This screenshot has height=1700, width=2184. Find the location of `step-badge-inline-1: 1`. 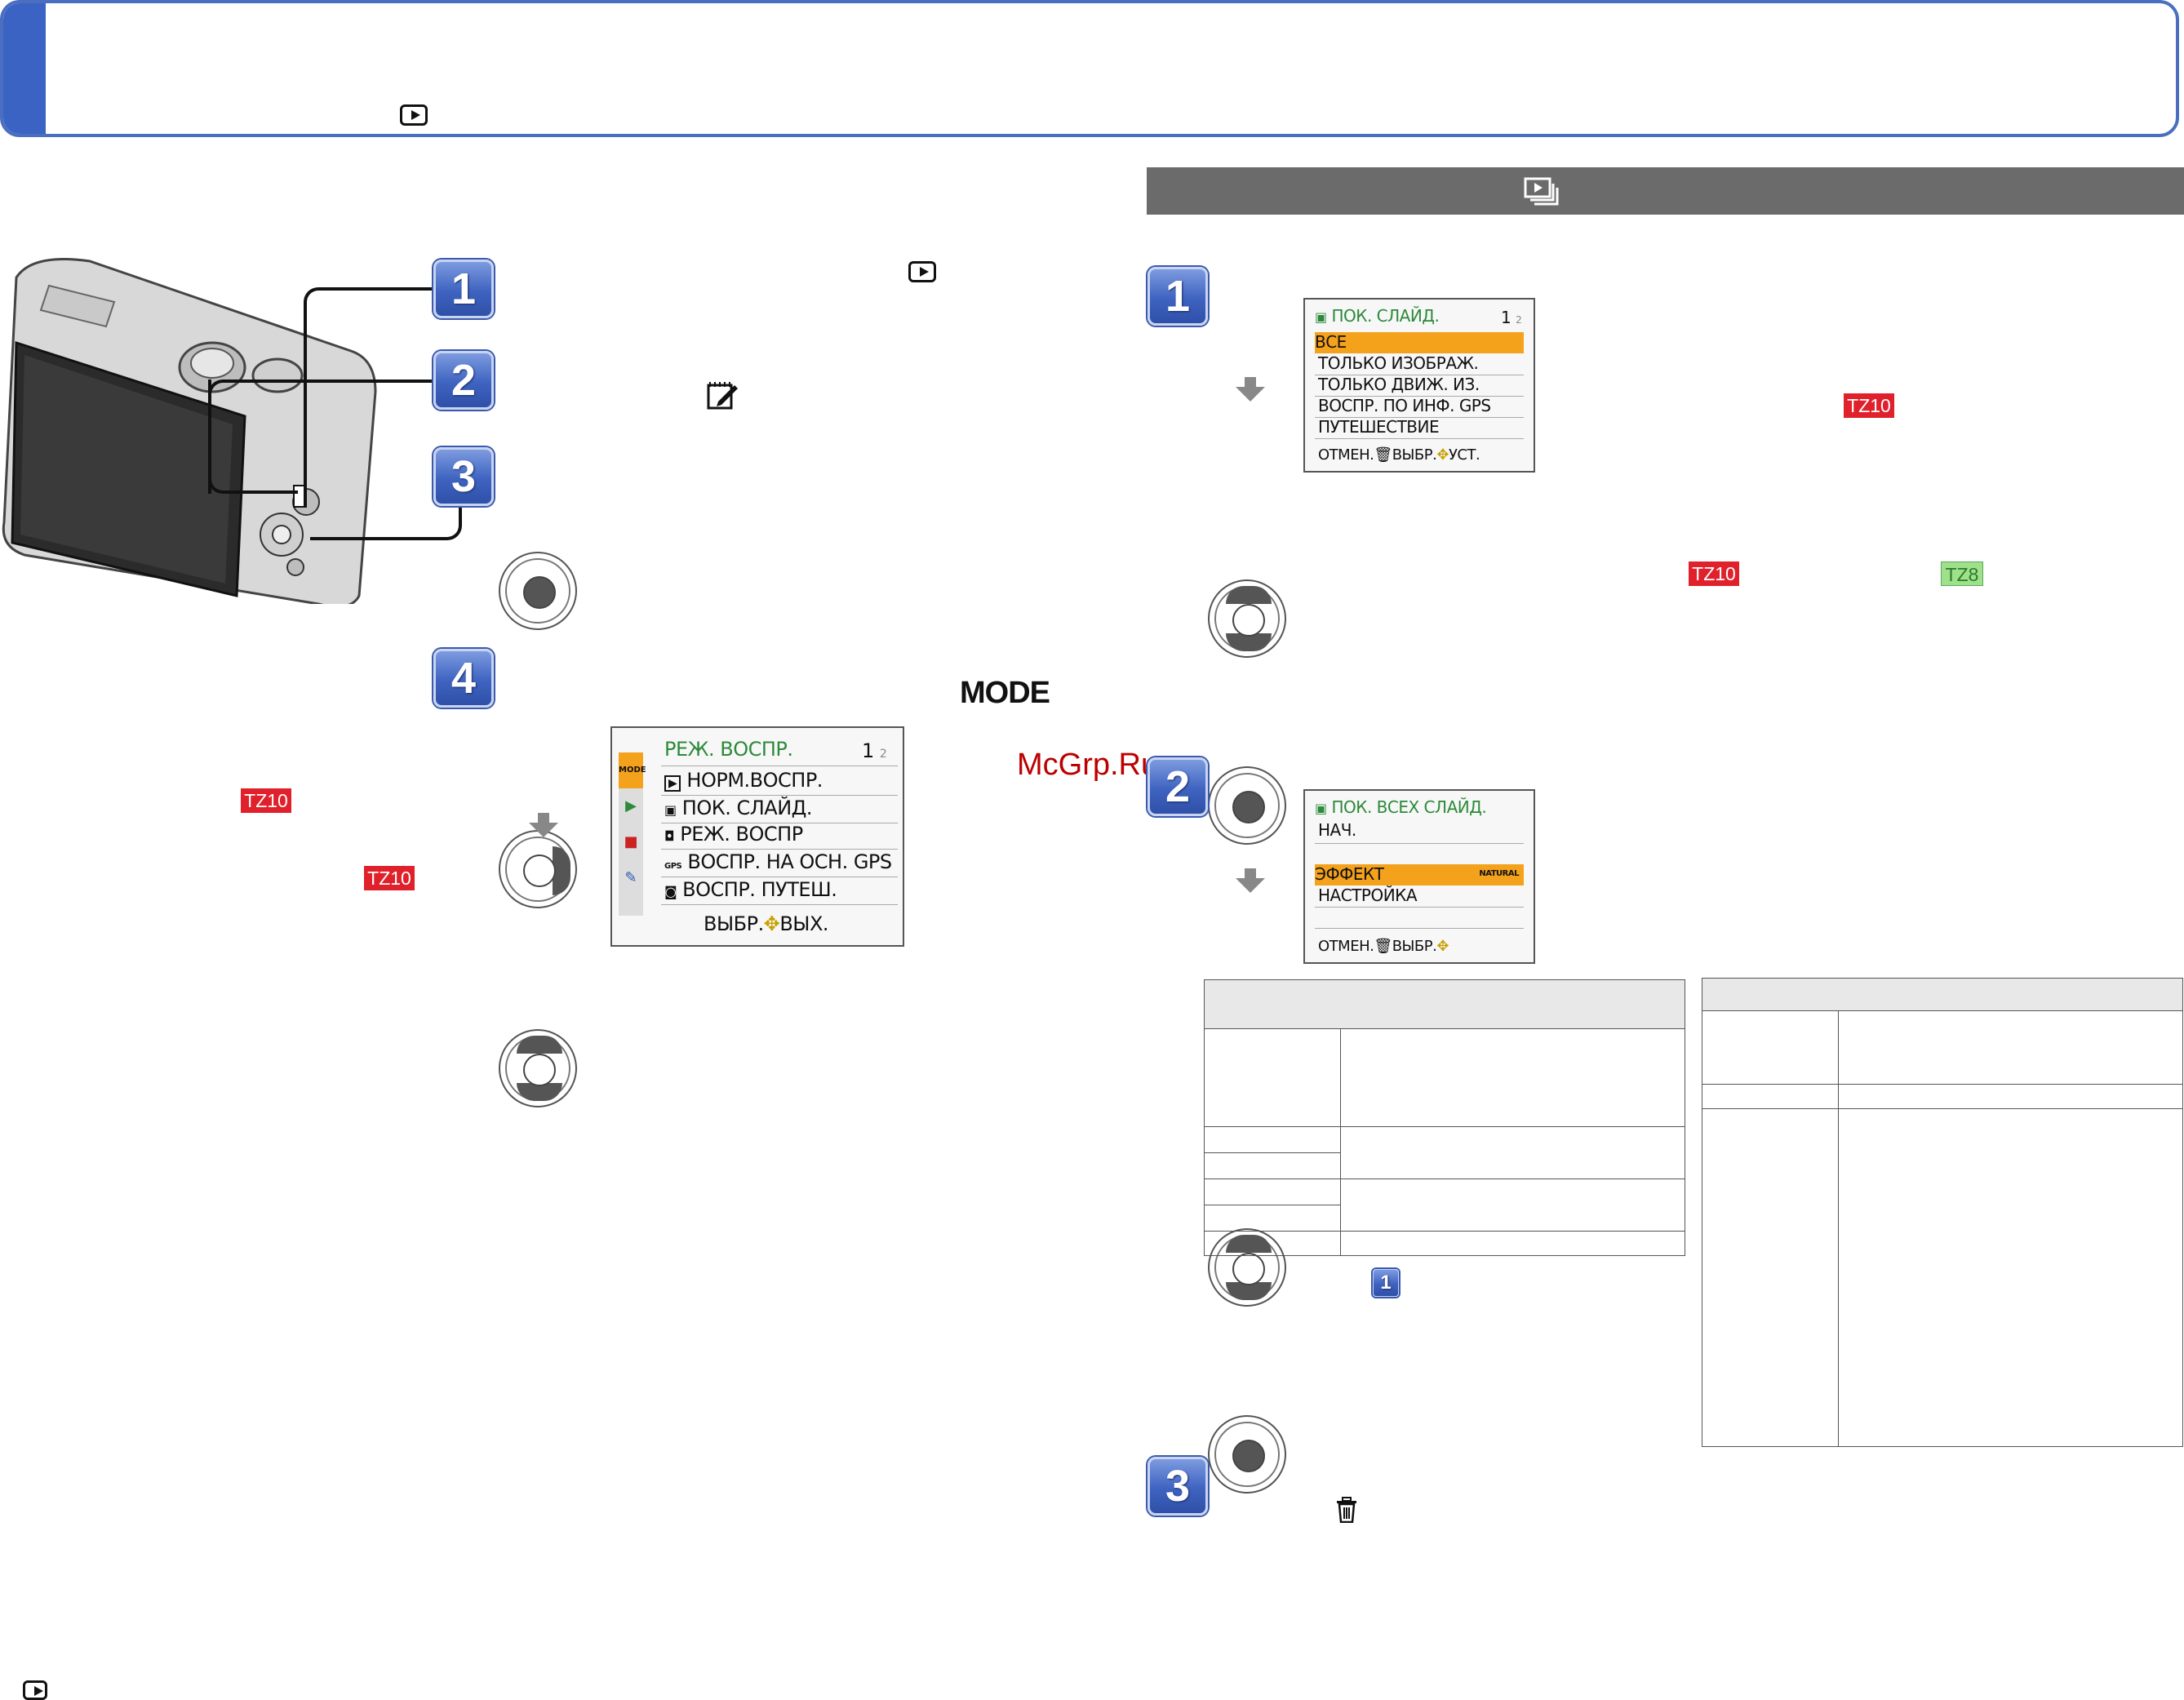

step-badge-inline-1: 1 is located at coordinates (1386, 1283).